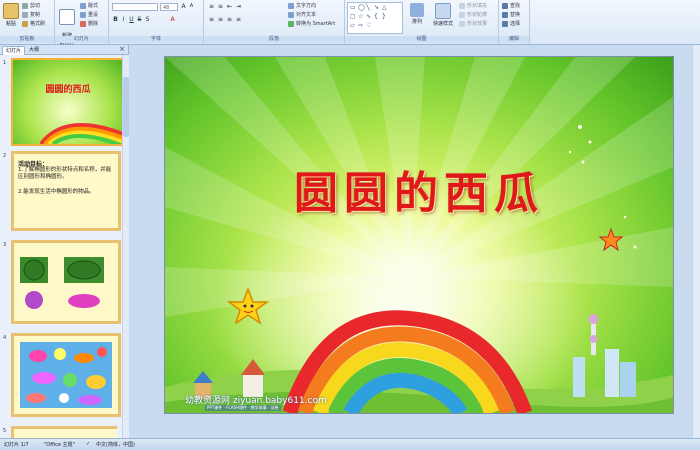 This screenshot has width=700, height=450. I want to click on text-direction-label: 文字方向, so click(306, 6).